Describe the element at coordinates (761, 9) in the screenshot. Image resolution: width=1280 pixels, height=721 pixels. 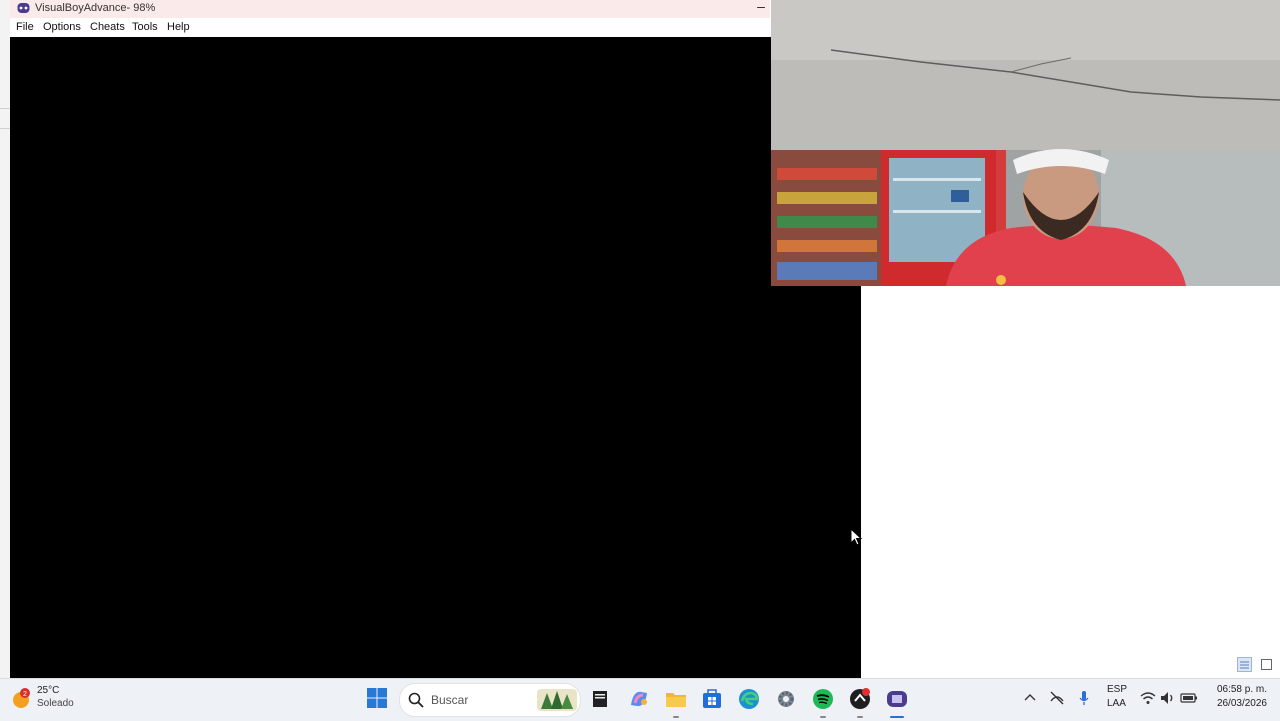
I see `minimize-button: –` at that location.